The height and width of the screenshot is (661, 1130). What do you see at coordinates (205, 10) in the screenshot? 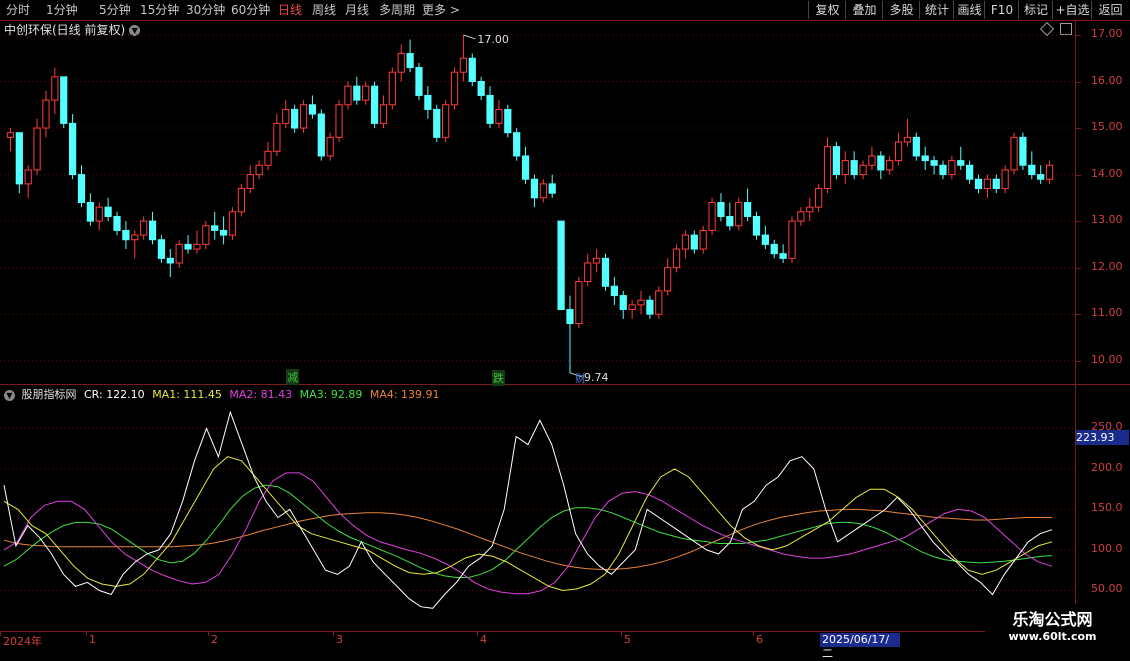
I see `tab-30min: 30分钟` at bounding box center [205, 10].